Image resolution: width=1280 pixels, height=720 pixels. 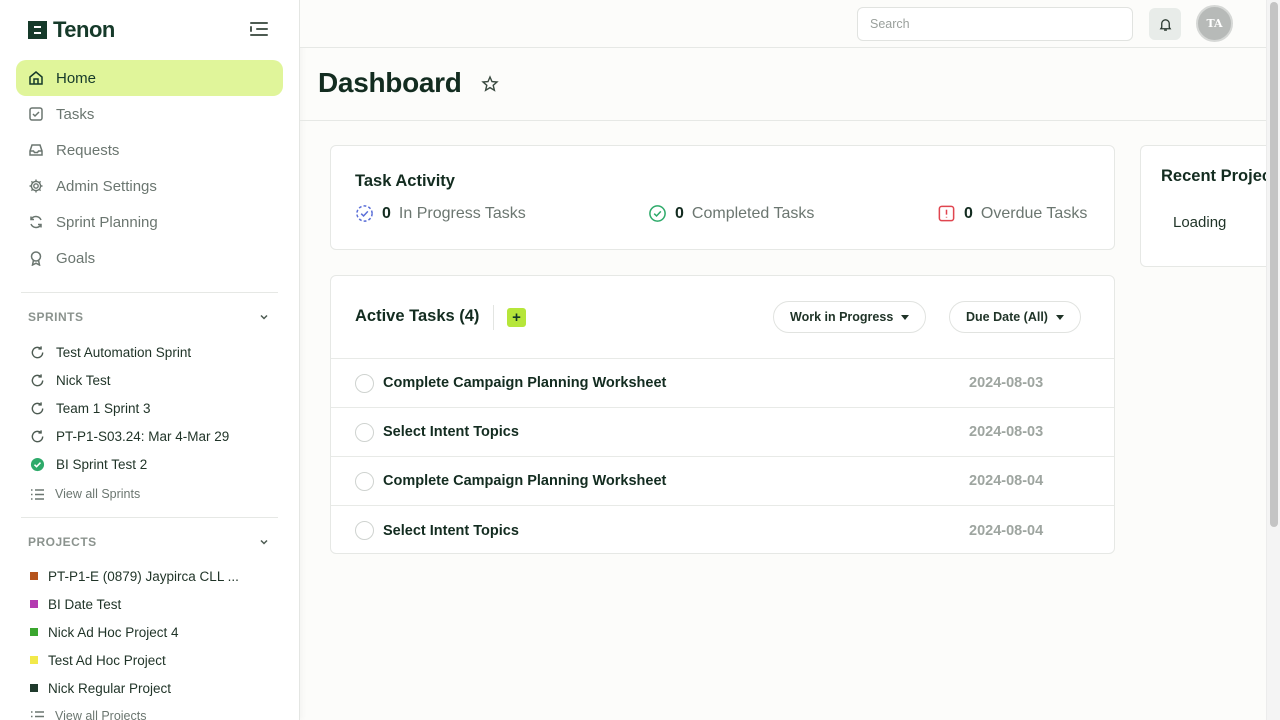 What do you see at coordinates (149, 114) in the screenshot?
I see `nav-item-tasks: Tasks` at bounding box center [149, 114].